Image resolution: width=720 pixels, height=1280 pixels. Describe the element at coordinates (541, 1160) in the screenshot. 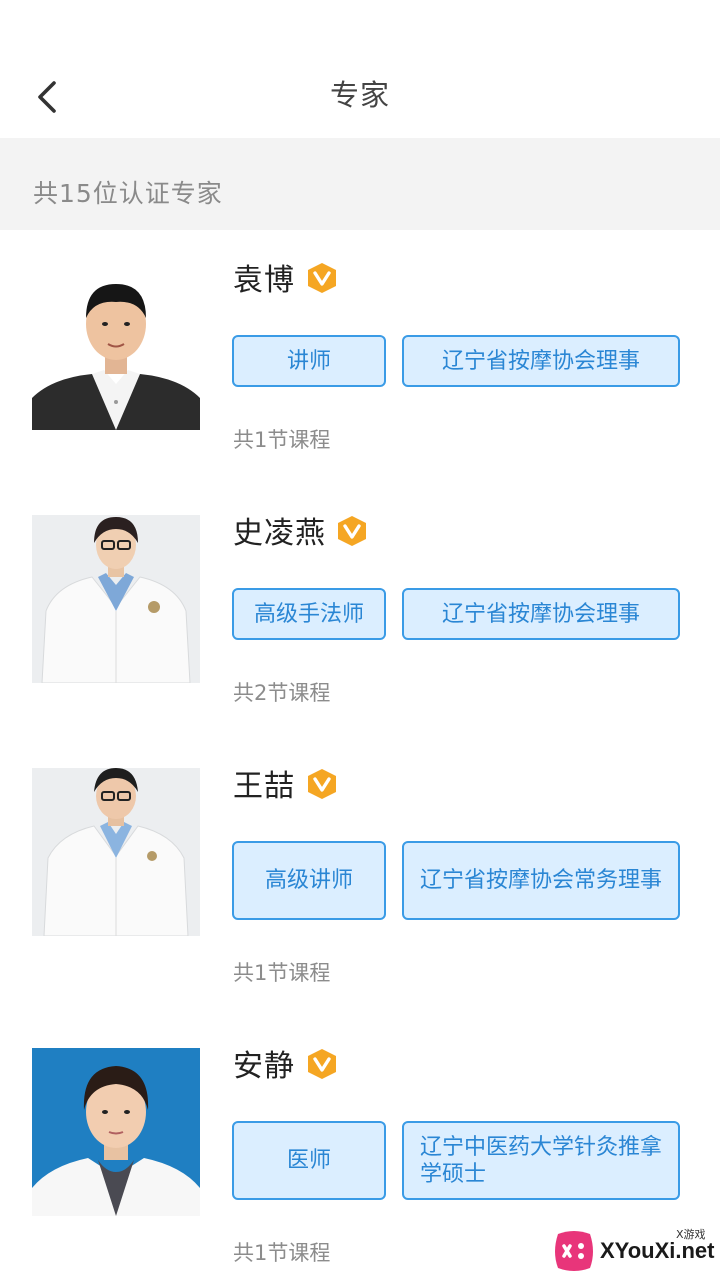

I see `expert-org-tag: 辽宁中医药大学针灸推拿学硕士` at that location.